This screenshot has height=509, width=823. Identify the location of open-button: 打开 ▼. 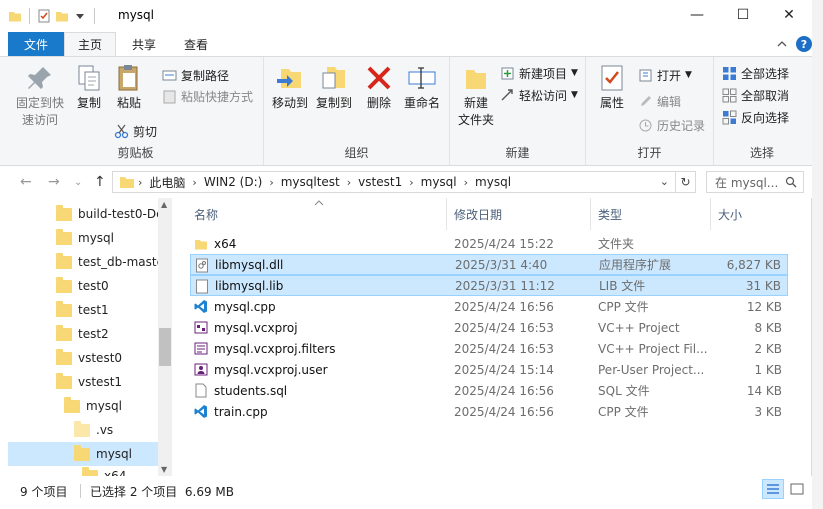
(665, 75).